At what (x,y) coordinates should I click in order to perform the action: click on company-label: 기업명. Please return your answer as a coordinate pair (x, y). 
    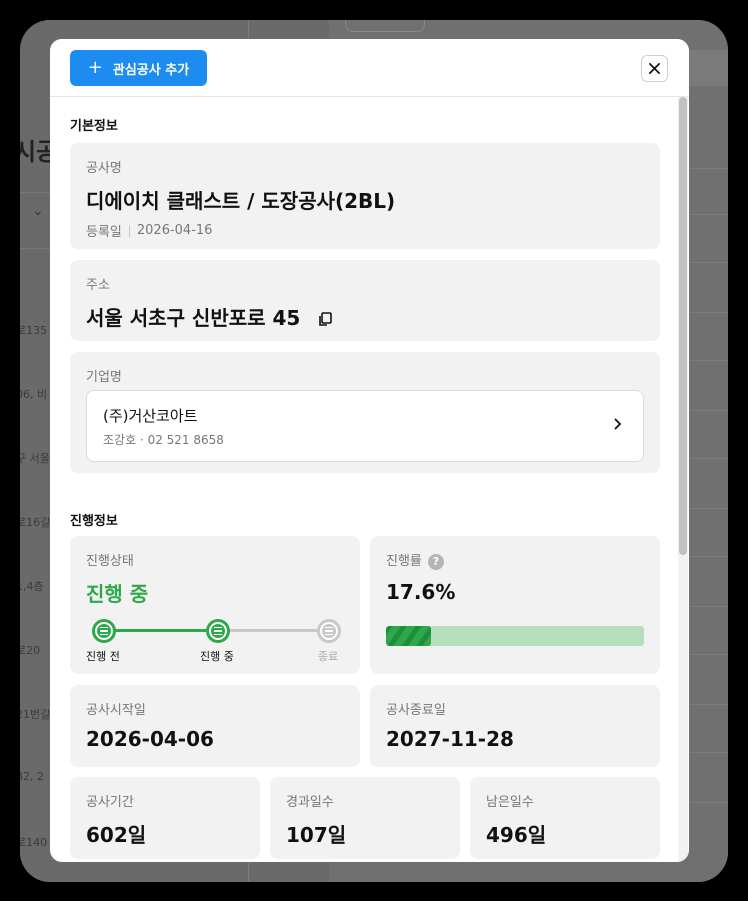
    Looking at the image, I should click on (104, 377).